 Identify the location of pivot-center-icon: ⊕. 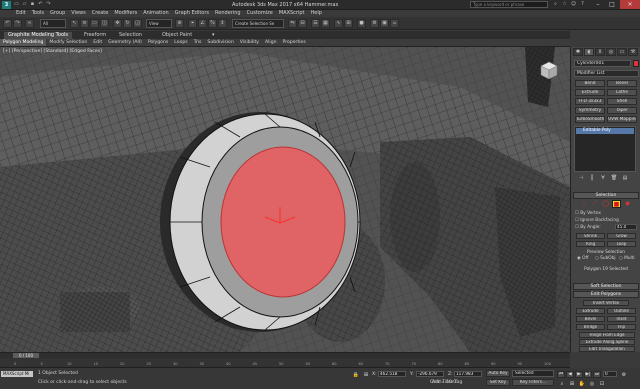
(179, 23).